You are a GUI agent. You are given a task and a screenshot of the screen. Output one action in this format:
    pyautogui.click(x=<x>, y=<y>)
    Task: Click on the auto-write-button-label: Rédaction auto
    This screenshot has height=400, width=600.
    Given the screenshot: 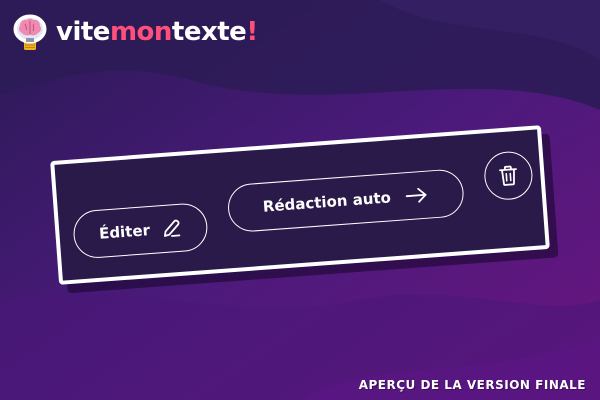 What is the action you would take?
    pyautogui.click(x=327, y=202)
    